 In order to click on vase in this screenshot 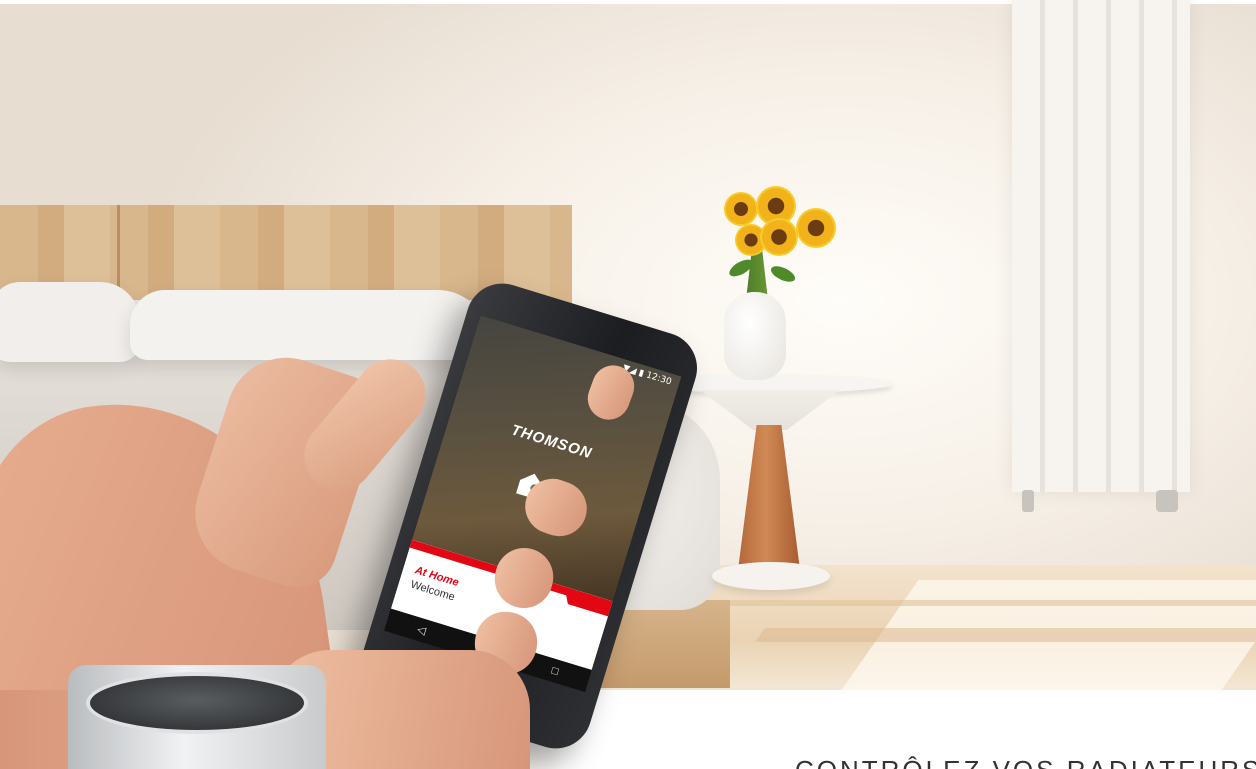, I will do `click(755, 336)`.